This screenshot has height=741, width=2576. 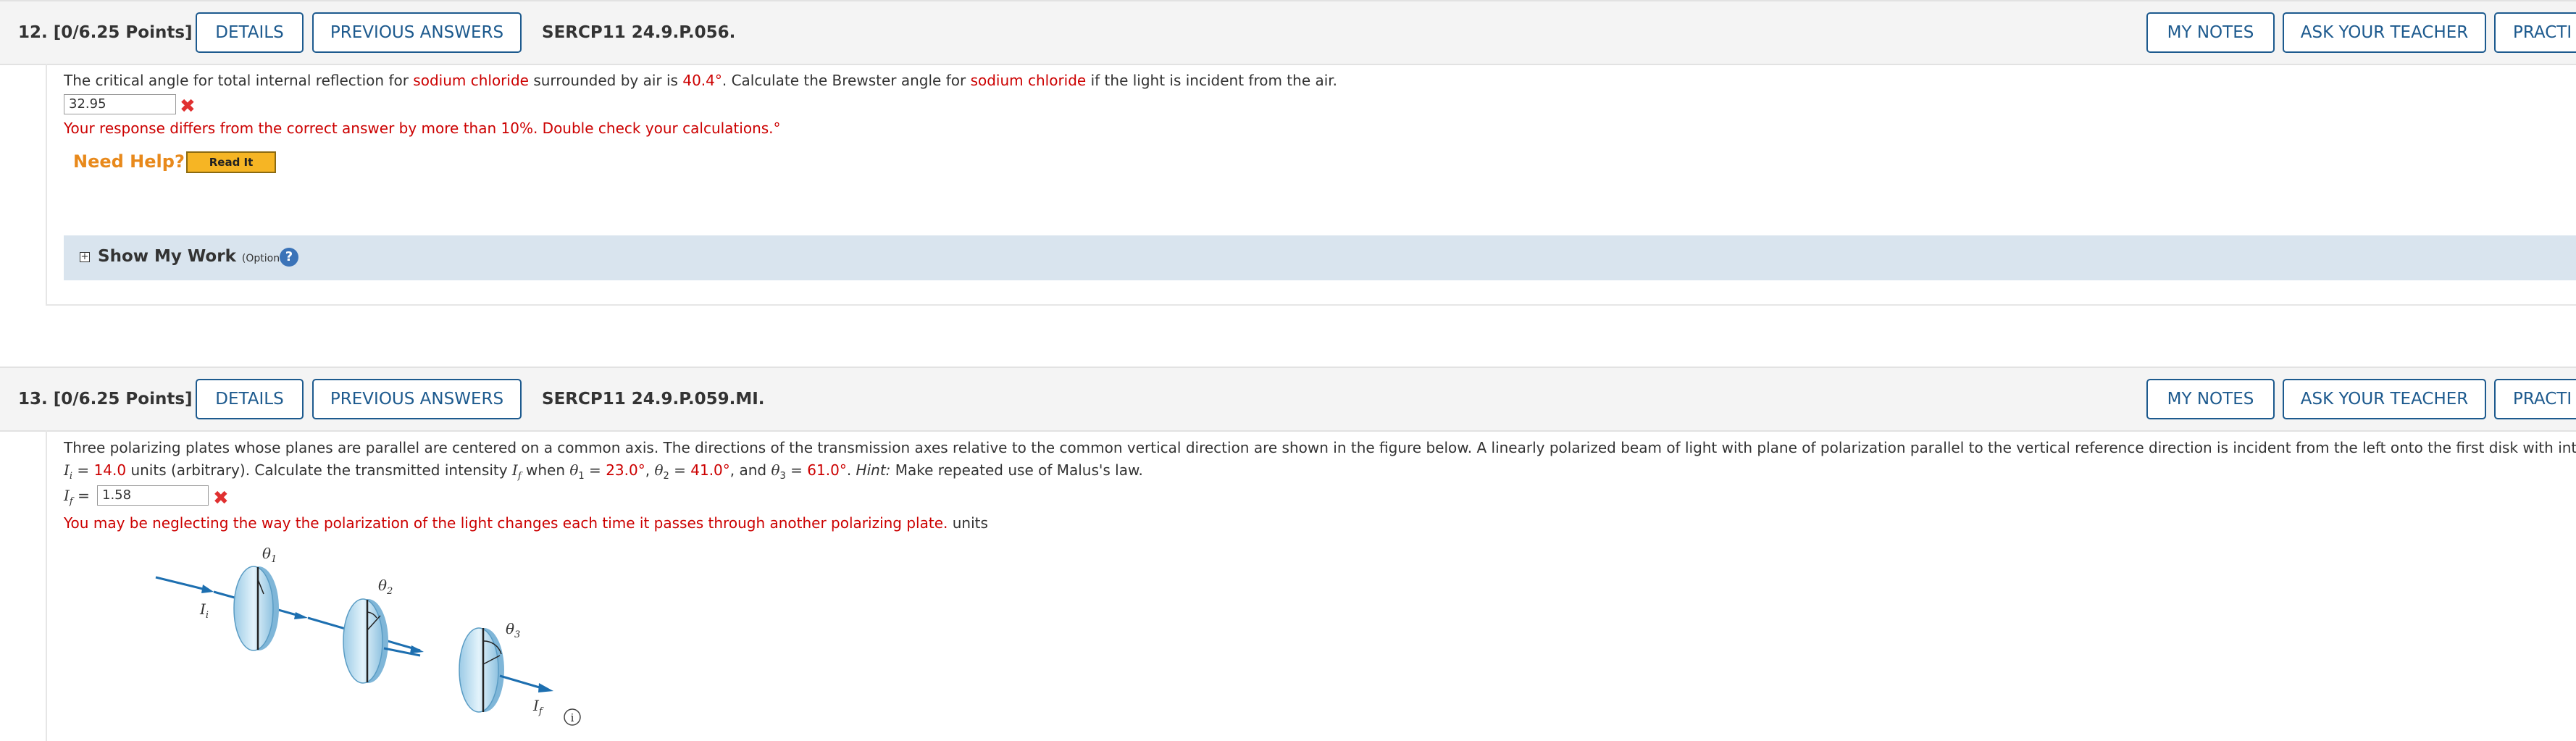 I want to click on q12-number: 12. [0/6.25 Points], so click(x=105, y=32).